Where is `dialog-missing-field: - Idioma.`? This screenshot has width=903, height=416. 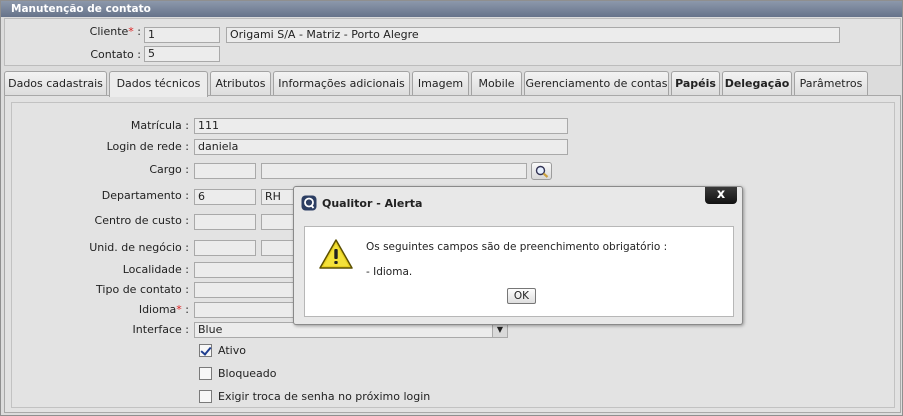
dialog-missing-field: - Idioma. is located at coordinates (389, 272).